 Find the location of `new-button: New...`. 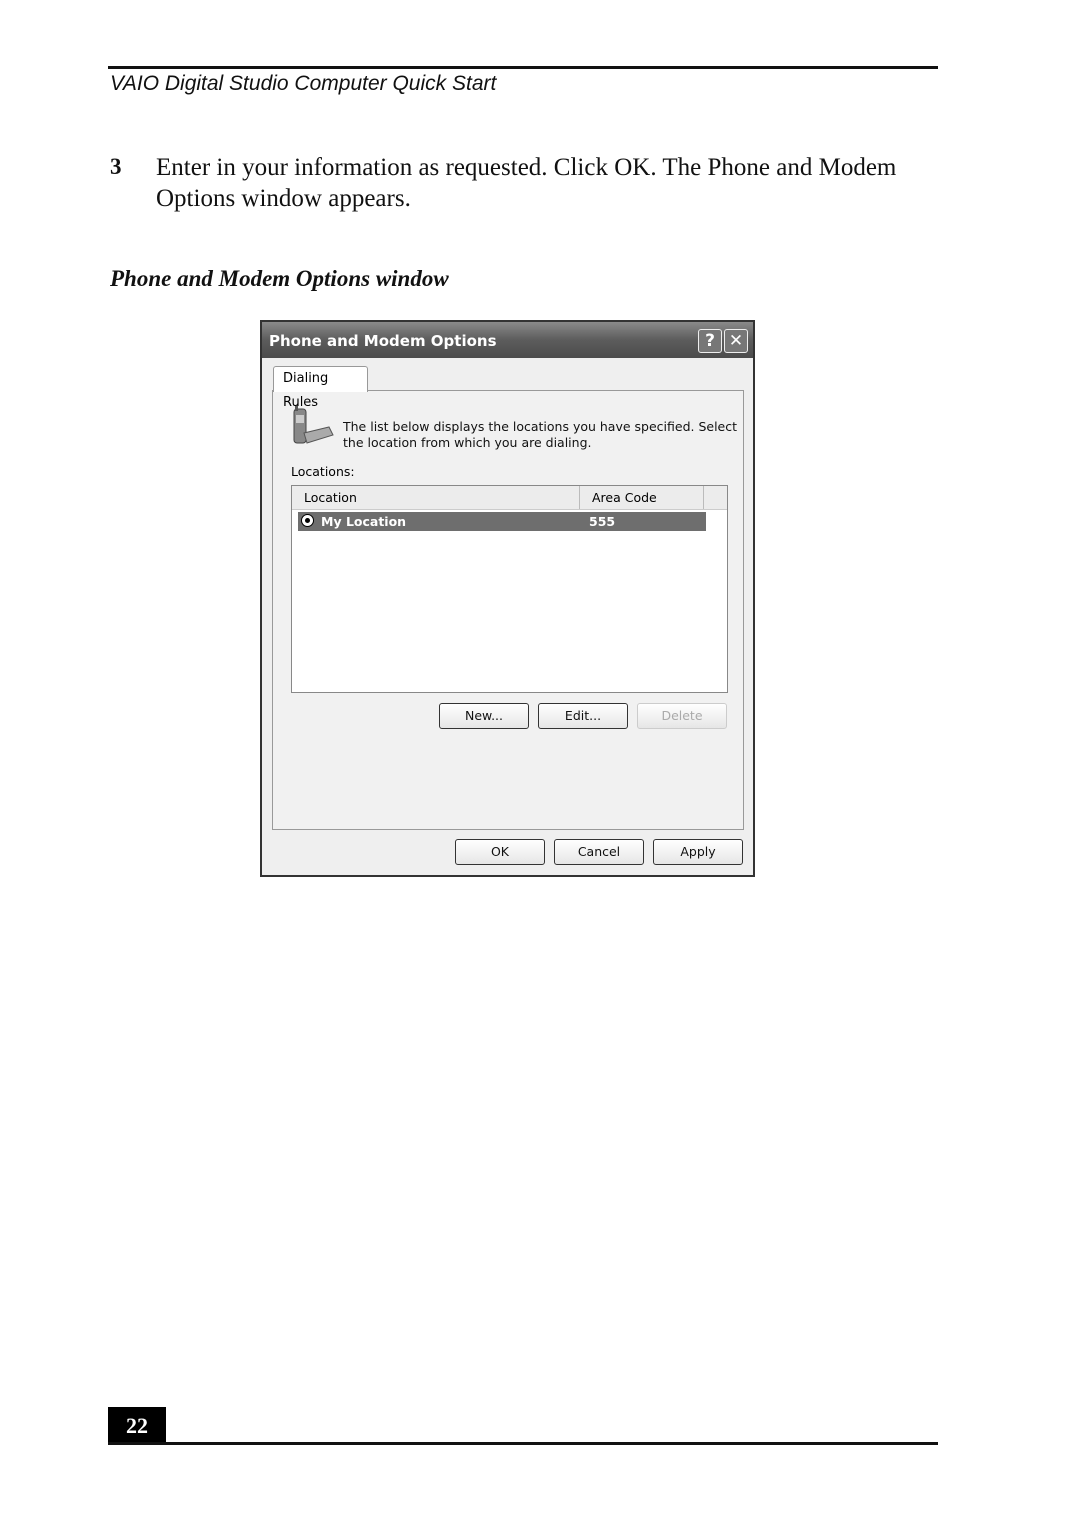

new-button: New... is located at coordinates (484, 716).